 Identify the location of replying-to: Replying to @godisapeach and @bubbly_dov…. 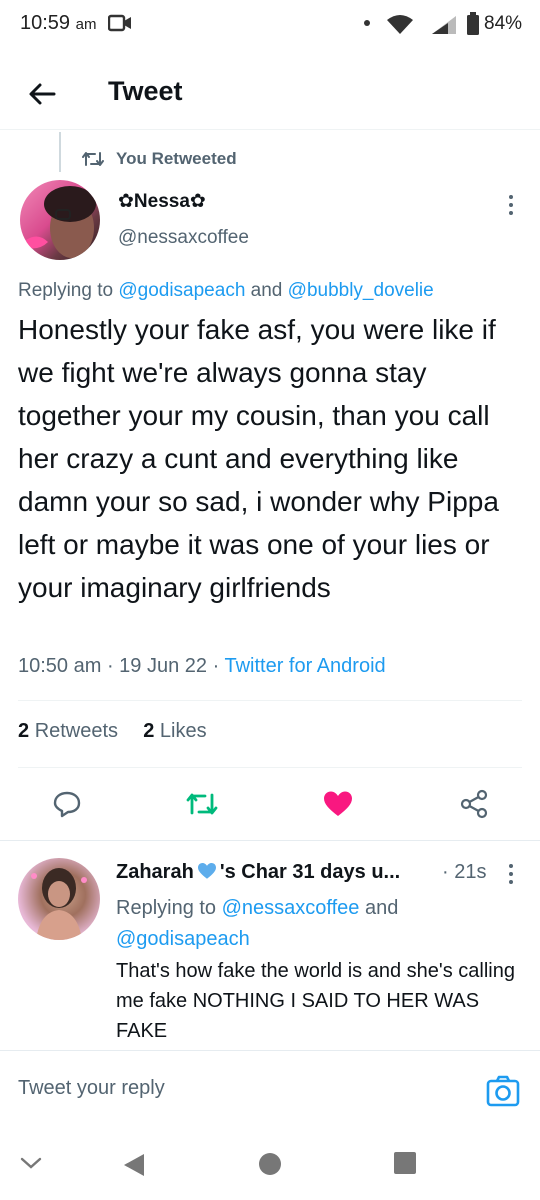
(226, 291).